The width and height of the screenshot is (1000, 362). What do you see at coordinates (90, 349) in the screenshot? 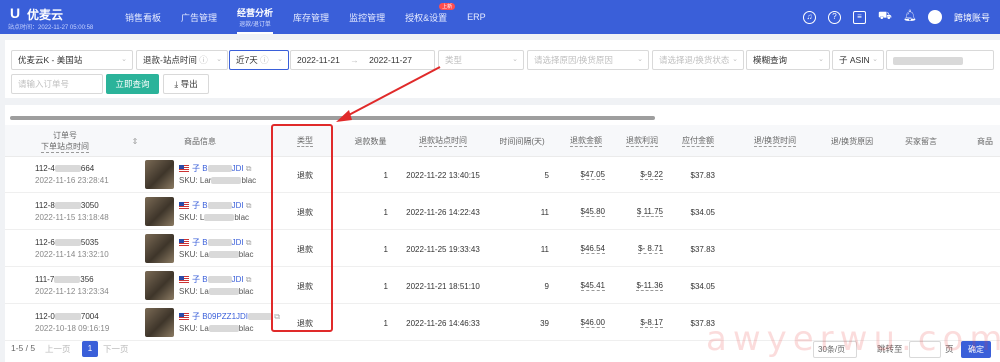
I see `page-1-button: 1` at bounding box center [90, 349].